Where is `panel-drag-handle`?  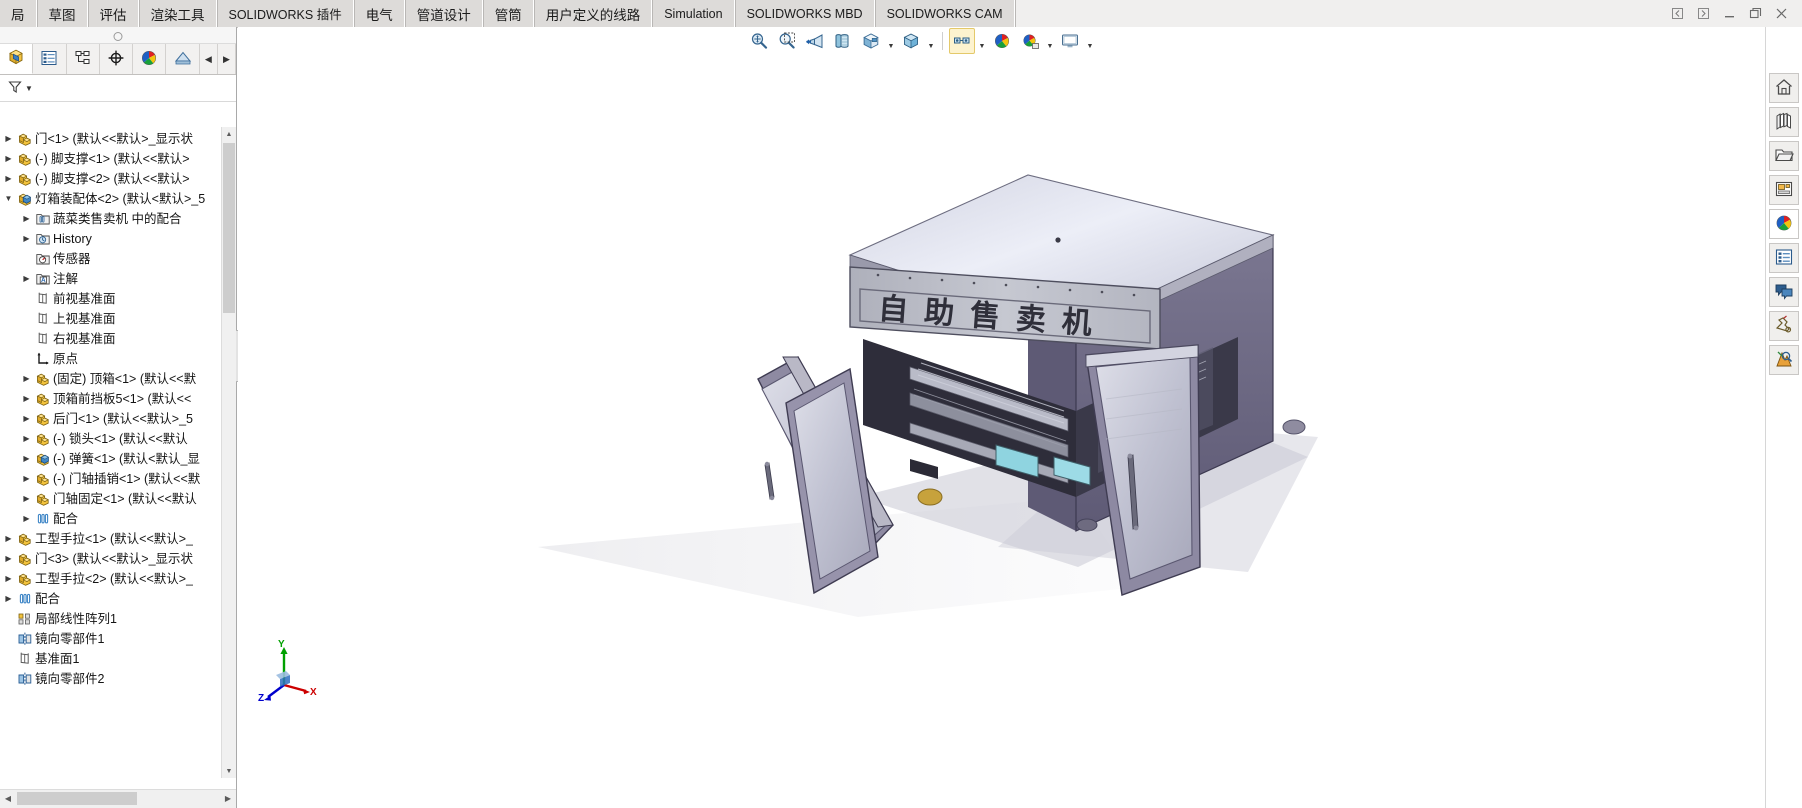 panel-drag-handle is located at coordinates (118, 35).